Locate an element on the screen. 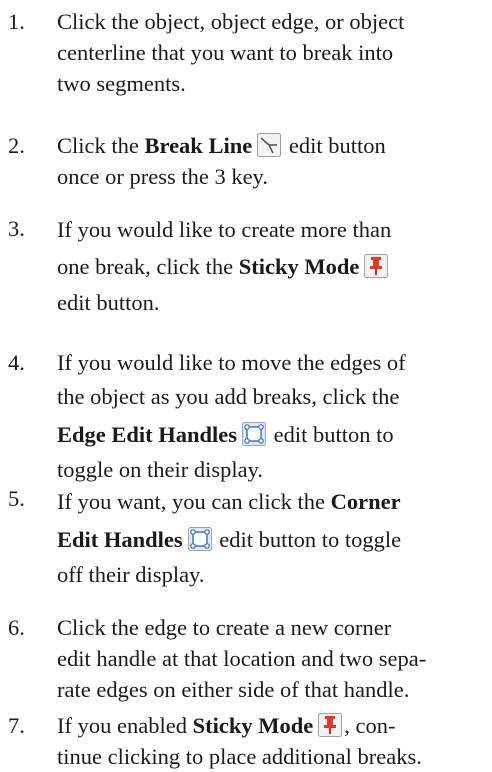  step-text: Click the is located at coordinates (98, 145).